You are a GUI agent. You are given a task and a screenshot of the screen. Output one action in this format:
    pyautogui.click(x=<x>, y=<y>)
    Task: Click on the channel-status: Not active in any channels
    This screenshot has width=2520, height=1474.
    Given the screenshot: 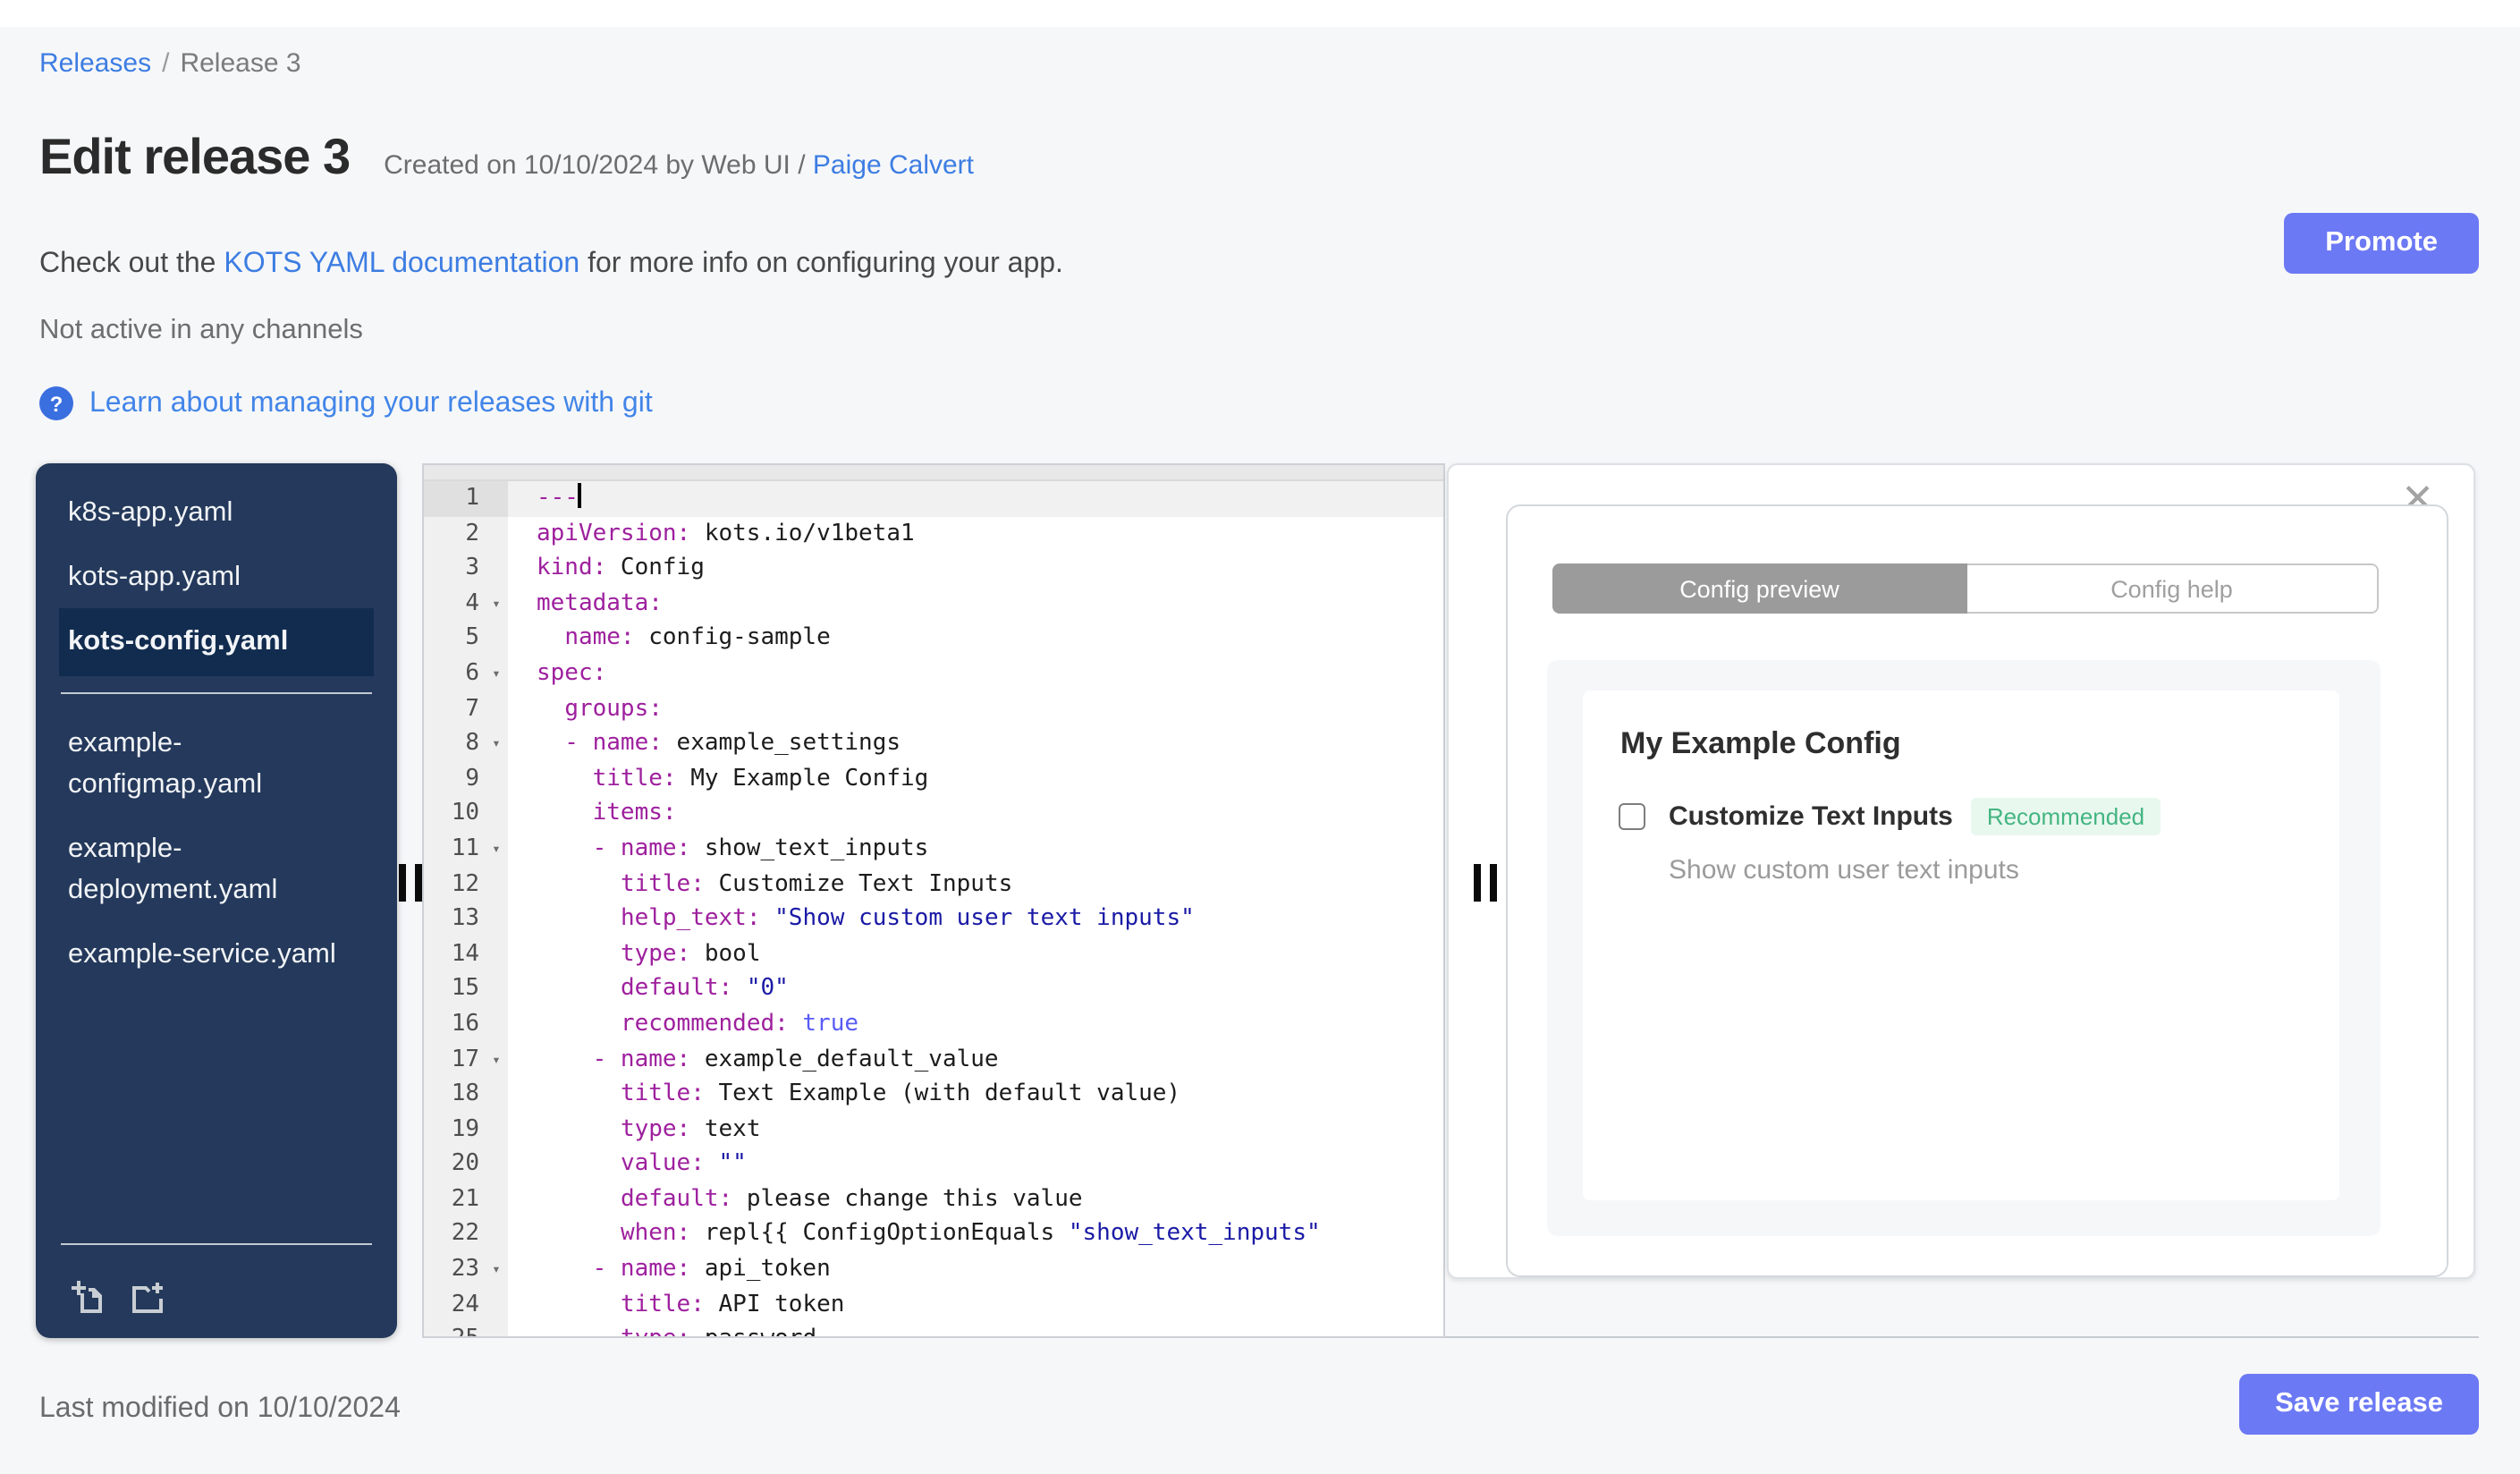 What is the action you would take?
    pyautogui.click(x=201, y=330)
    